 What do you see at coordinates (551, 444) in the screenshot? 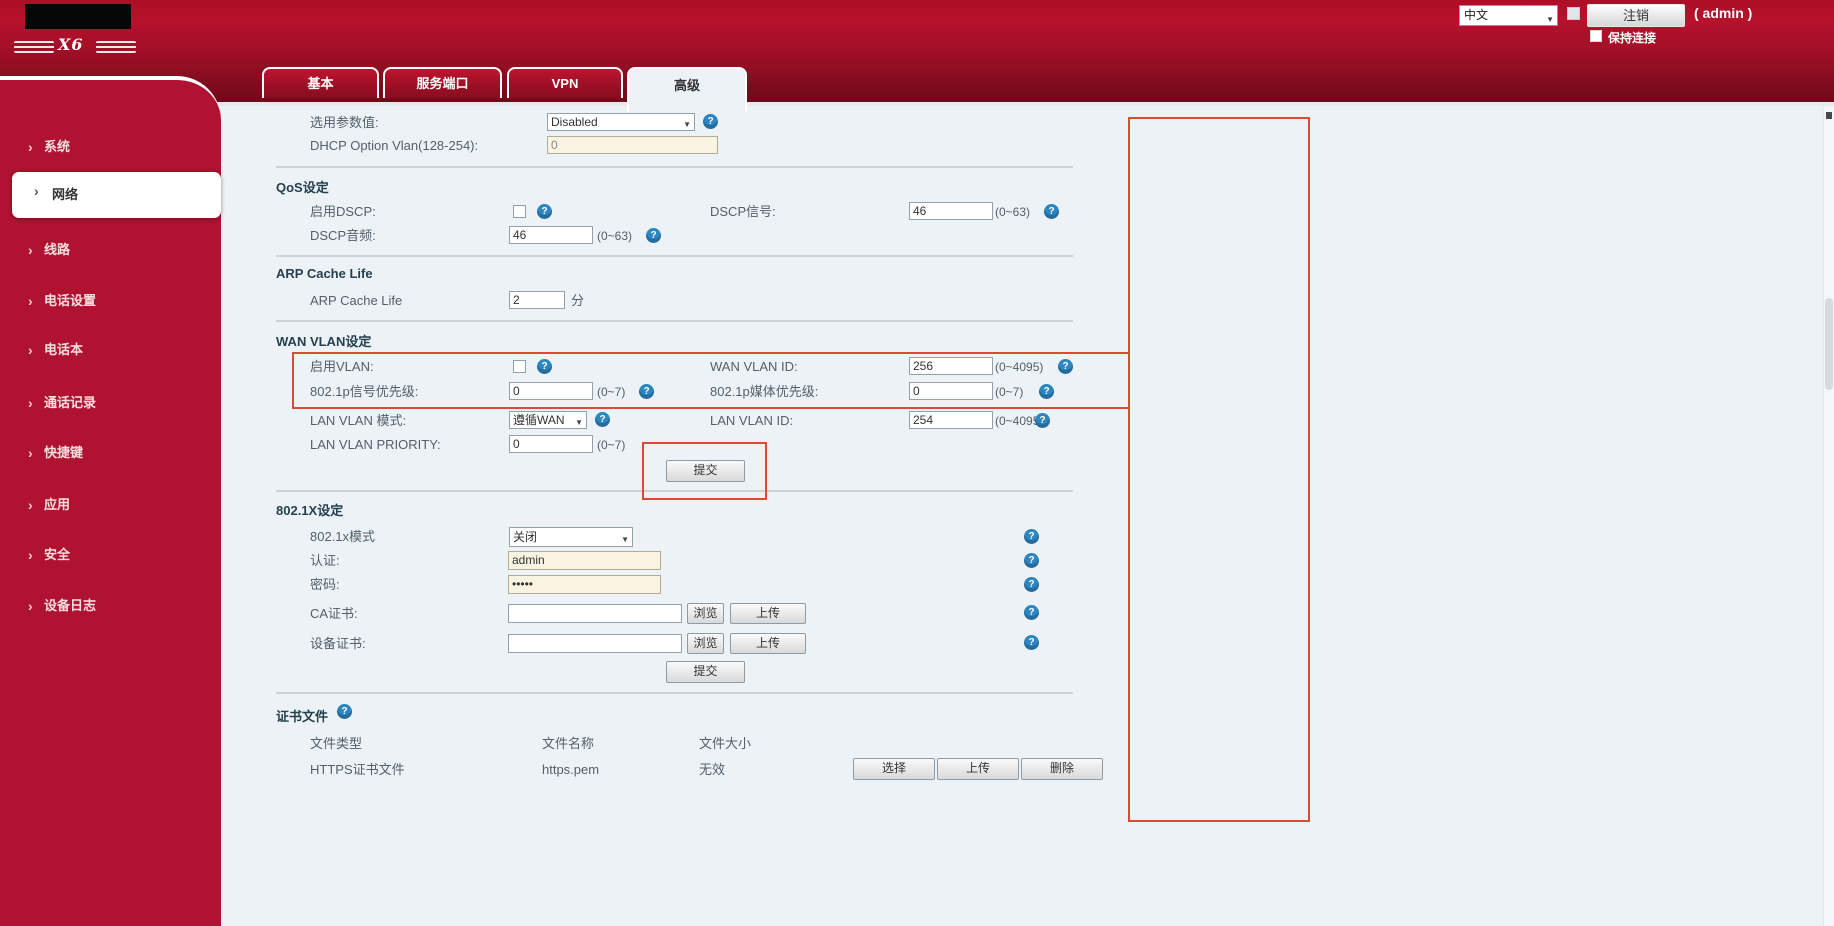
I see `lan-vlan-priority-input: 0` at bounding box center [551, 444].